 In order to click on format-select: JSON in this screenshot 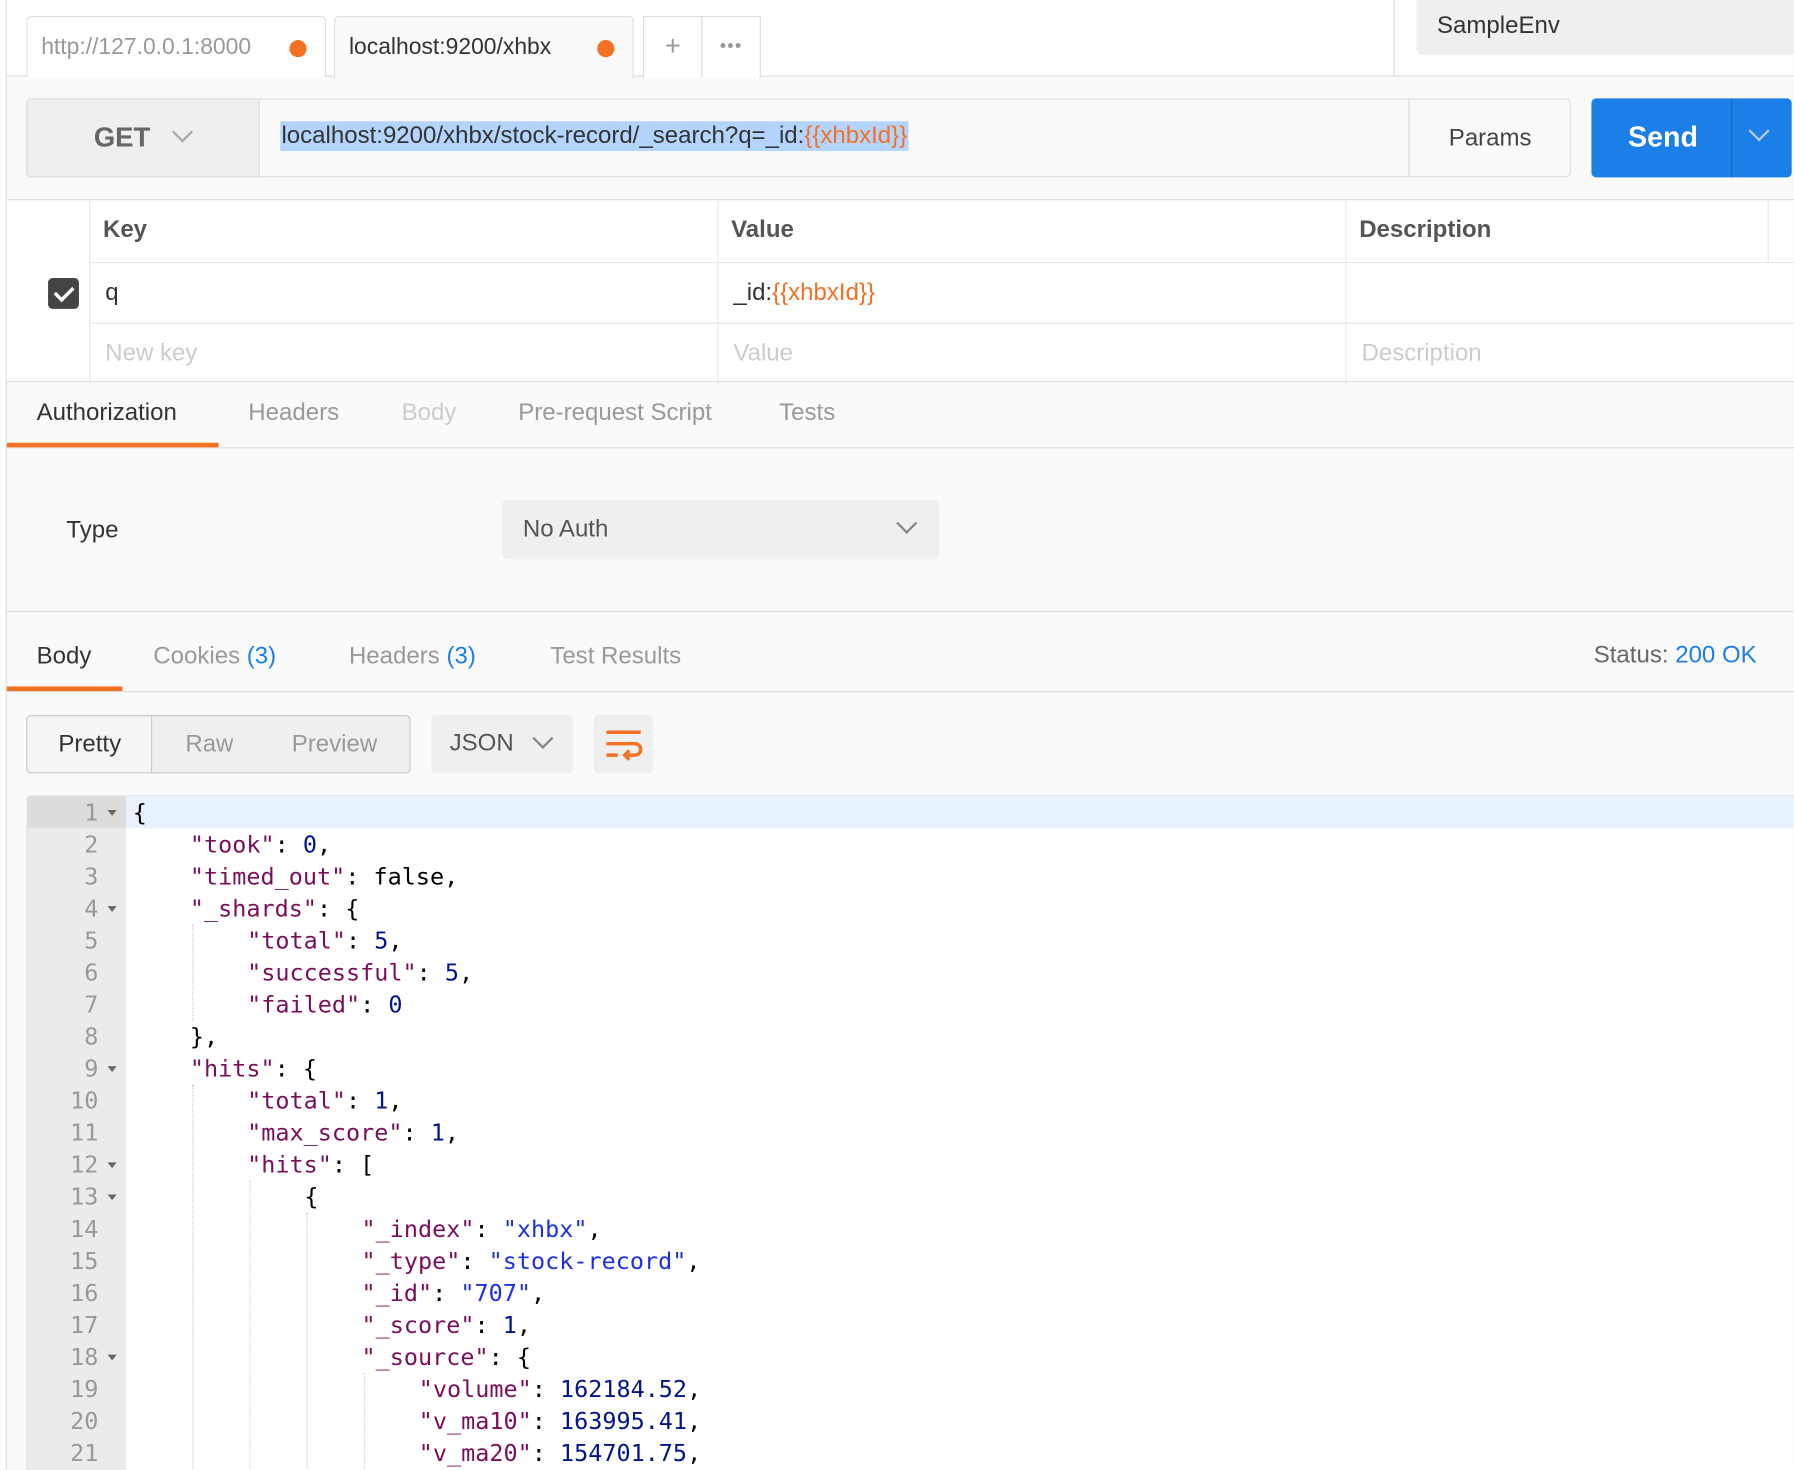, I will do `click(502, 744)`.